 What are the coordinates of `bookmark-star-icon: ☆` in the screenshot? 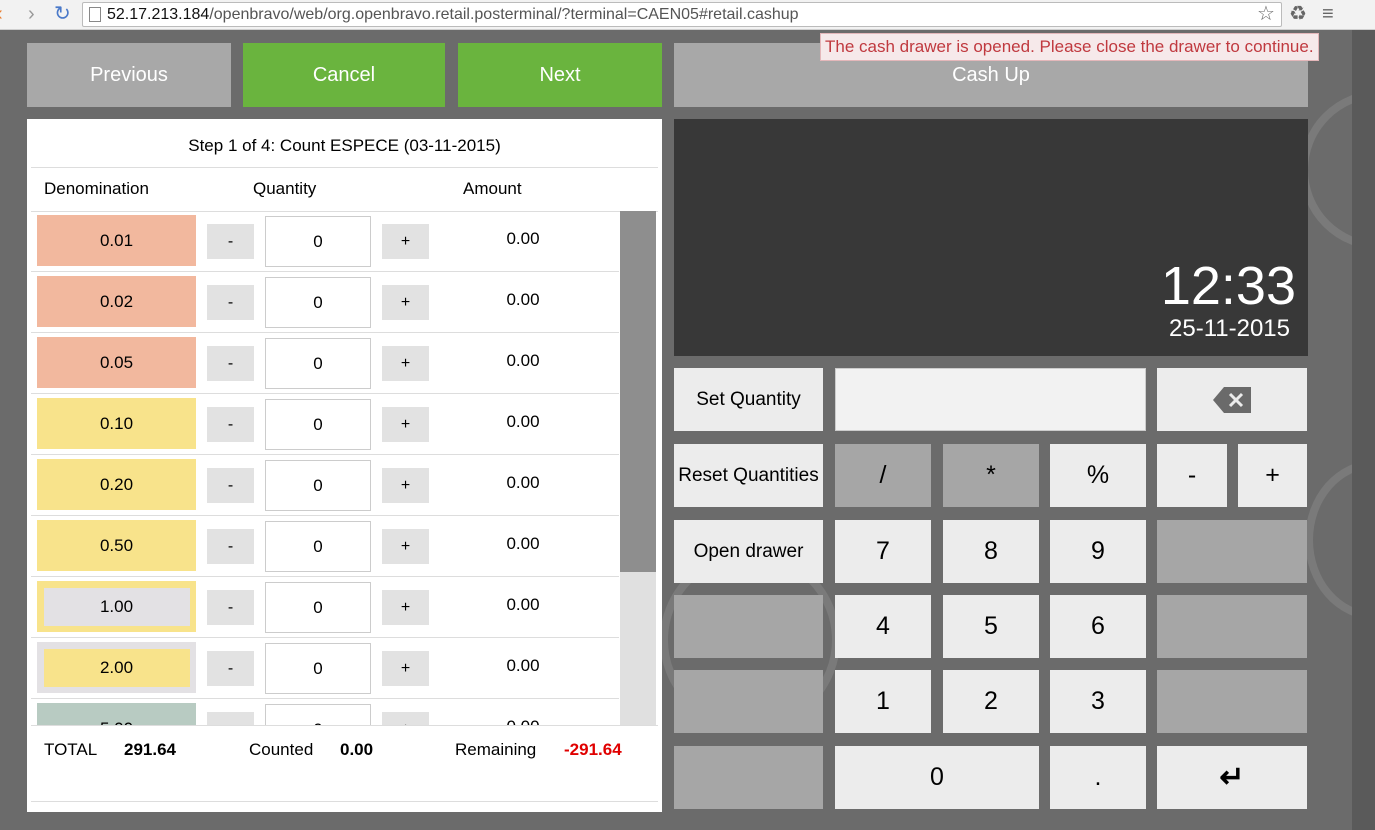 It's located at (1266, 14).